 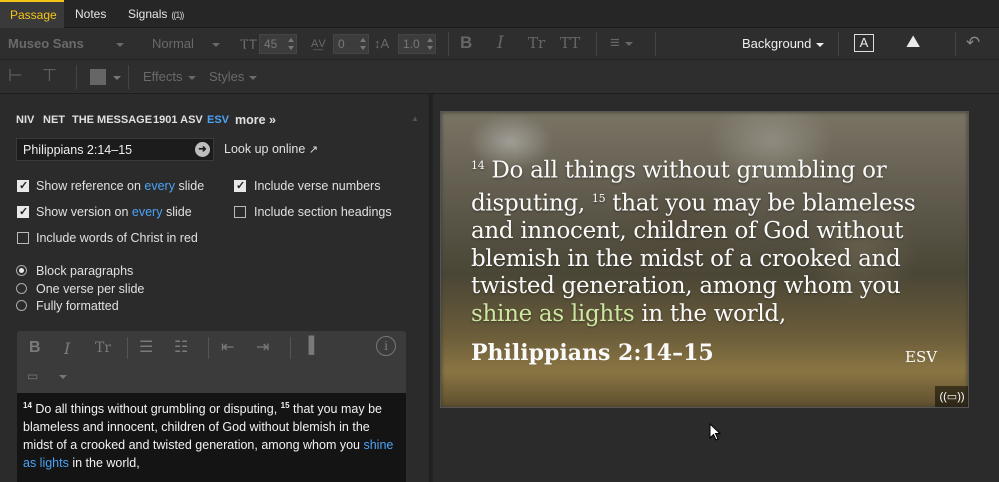 What do you see at coordinates (114, 212) in the screenshot?
I see `show-version-label: Show version on every slide` at bounding box center [114, 212].